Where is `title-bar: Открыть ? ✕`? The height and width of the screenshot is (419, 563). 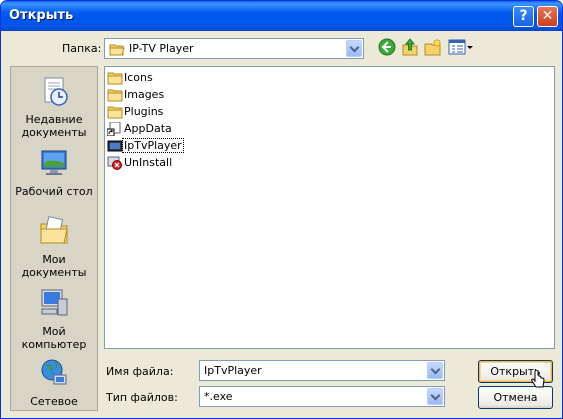 title-bar: Открыть ? ✕ is located at coordinates (281, 16).